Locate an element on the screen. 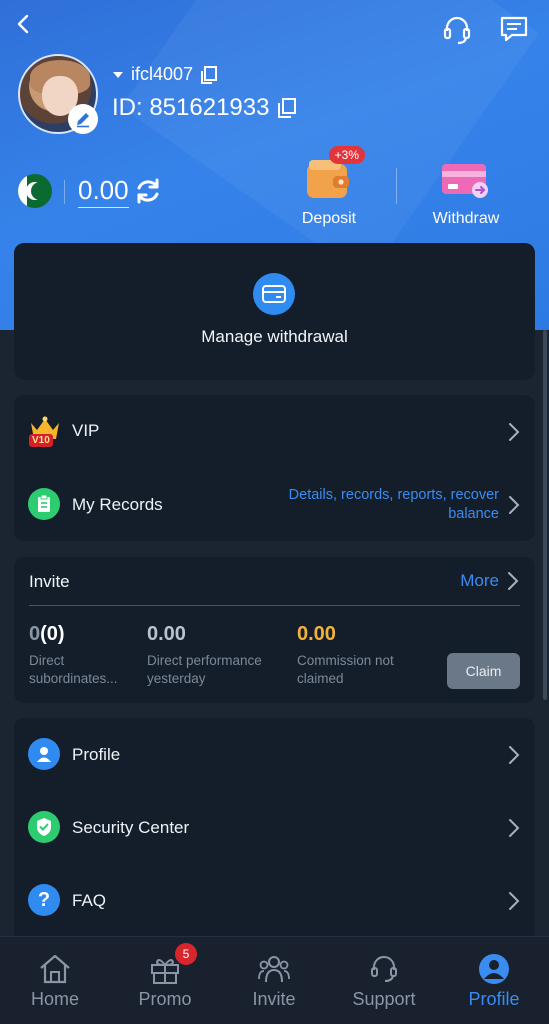 This screenshot has width=549, height=1024. customer-service-button is located at coordinates (457, 29).